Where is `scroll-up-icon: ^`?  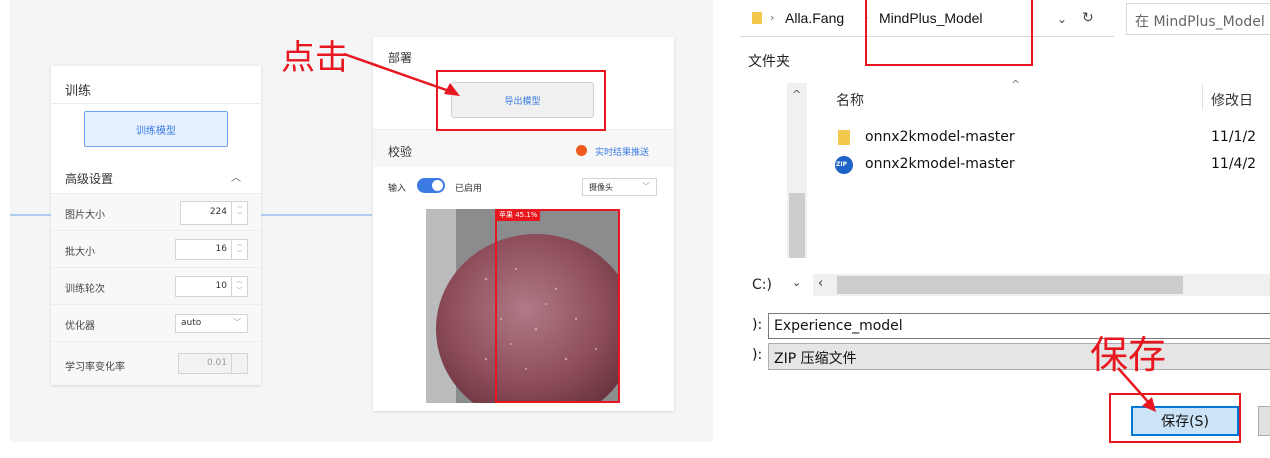
scroll-up-icon: ^ is located at coordinates (796, 94).